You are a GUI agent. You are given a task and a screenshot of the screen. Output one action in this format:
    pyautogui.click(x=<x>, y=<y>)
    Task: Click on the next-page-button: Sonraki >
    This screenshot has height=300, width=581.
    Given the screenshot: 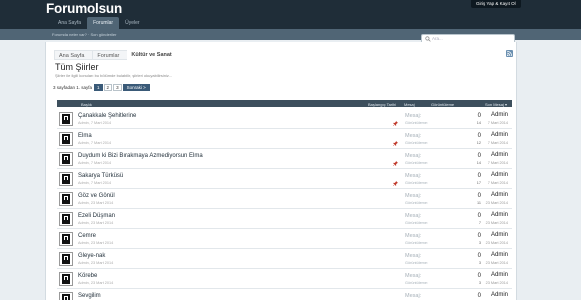 What is the action you would take?
    pyautogui.click(x=136, y=87)
    